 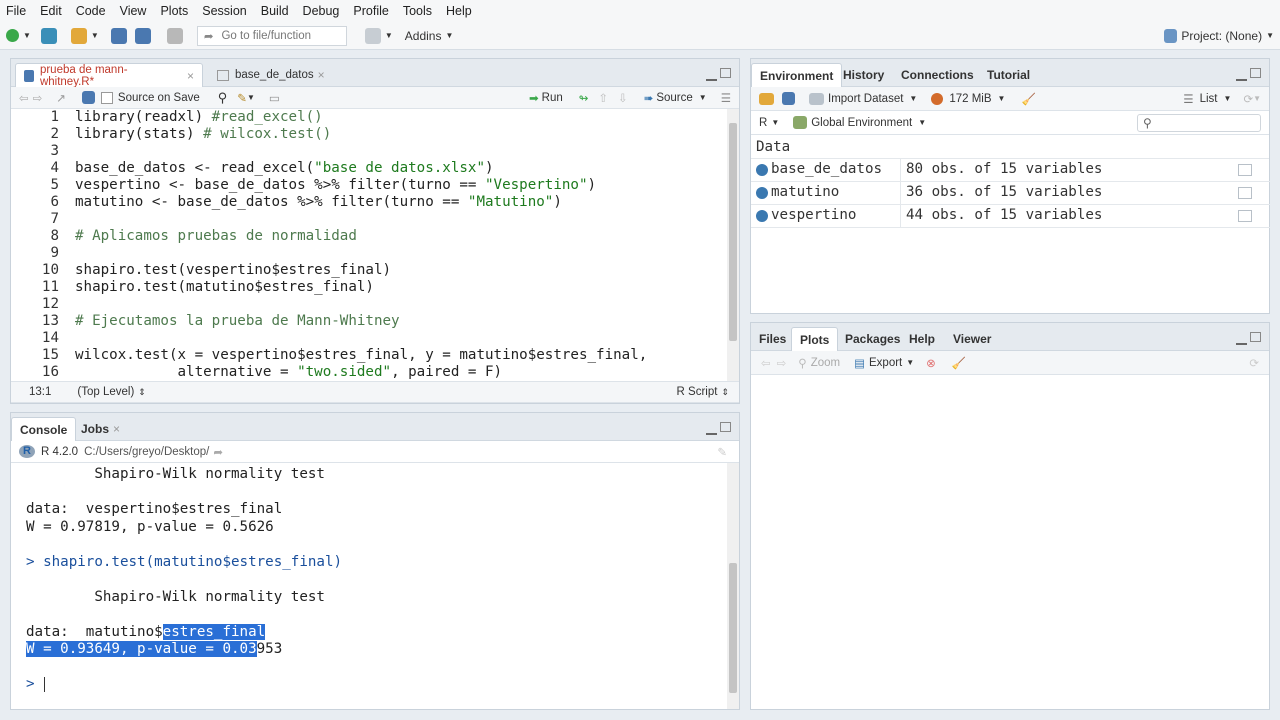 What do you see at coordinates (38, 98) in the screenshot?
I see `forward-arrow-icon: ⇨` at bounding box center [38, 98].